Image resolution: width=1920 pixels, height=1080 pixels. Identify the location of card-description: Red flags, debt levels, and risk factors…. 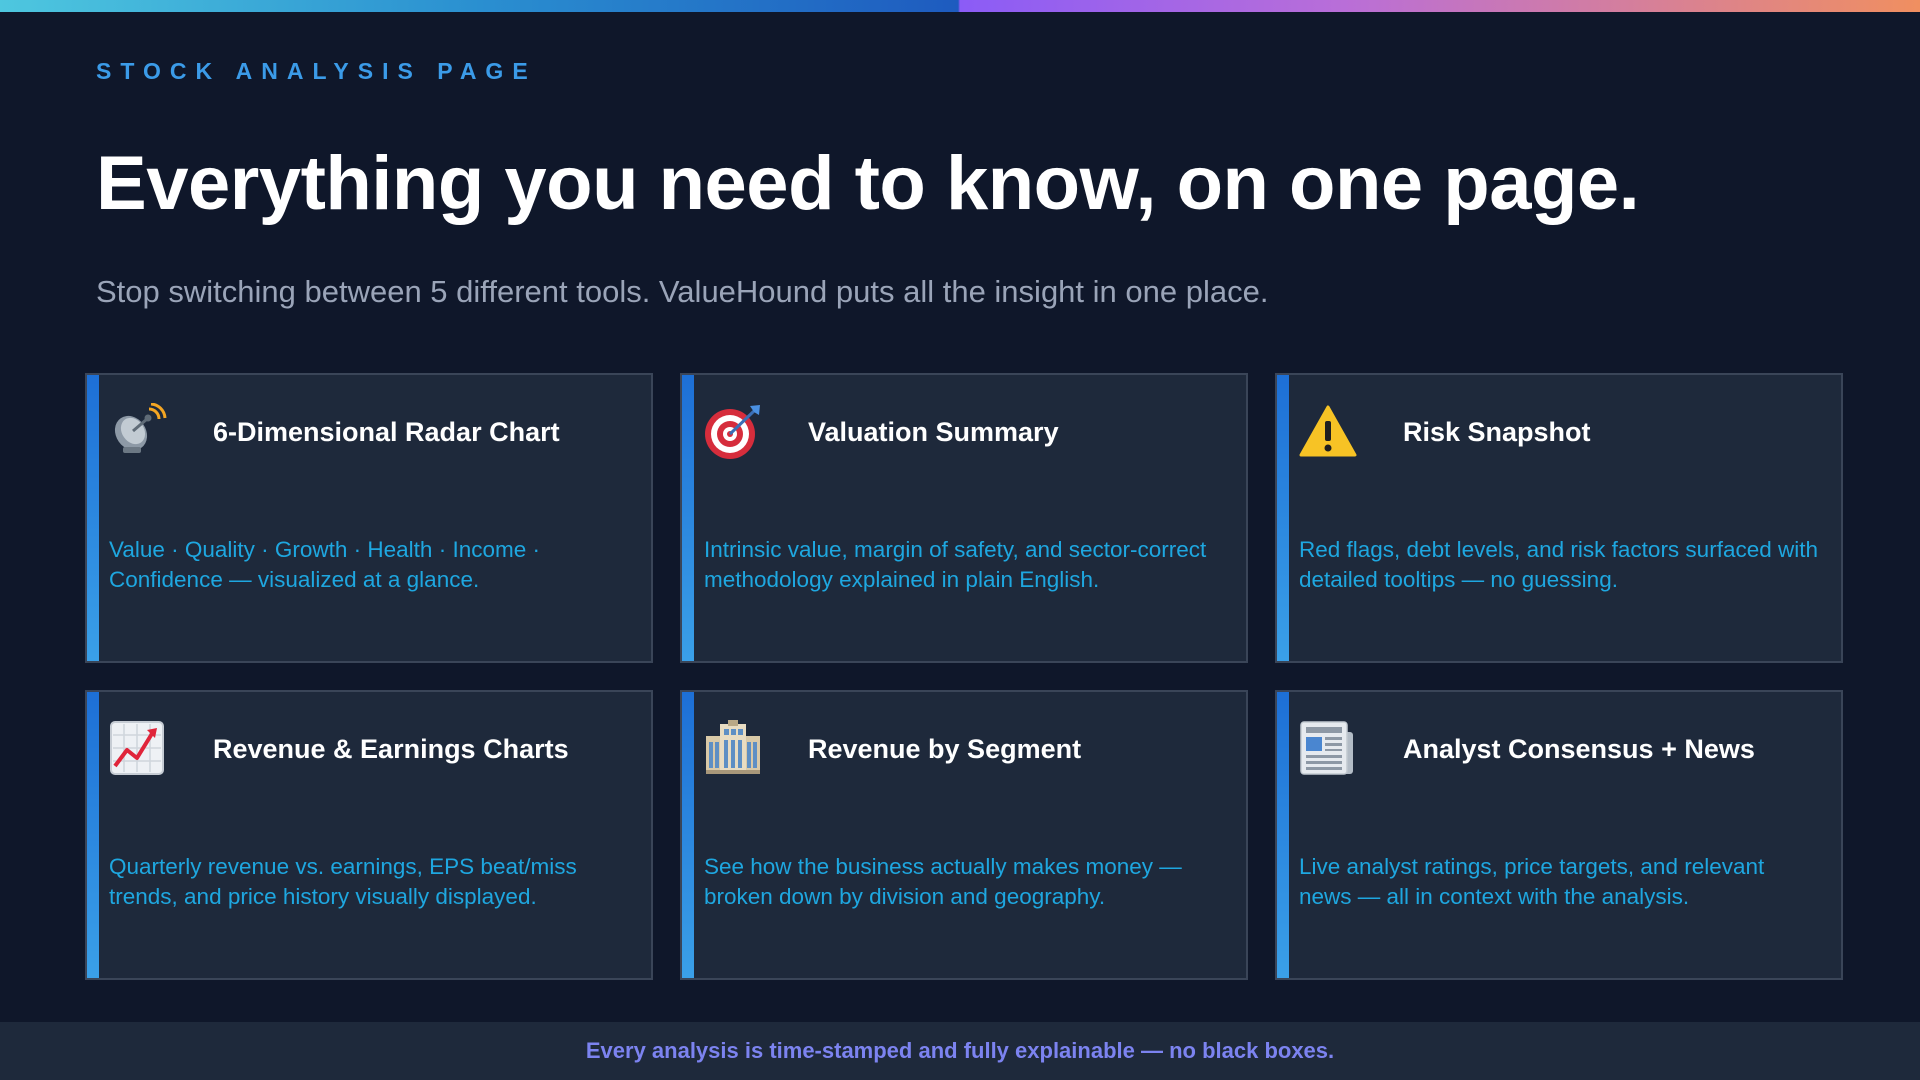
(1558, 564).